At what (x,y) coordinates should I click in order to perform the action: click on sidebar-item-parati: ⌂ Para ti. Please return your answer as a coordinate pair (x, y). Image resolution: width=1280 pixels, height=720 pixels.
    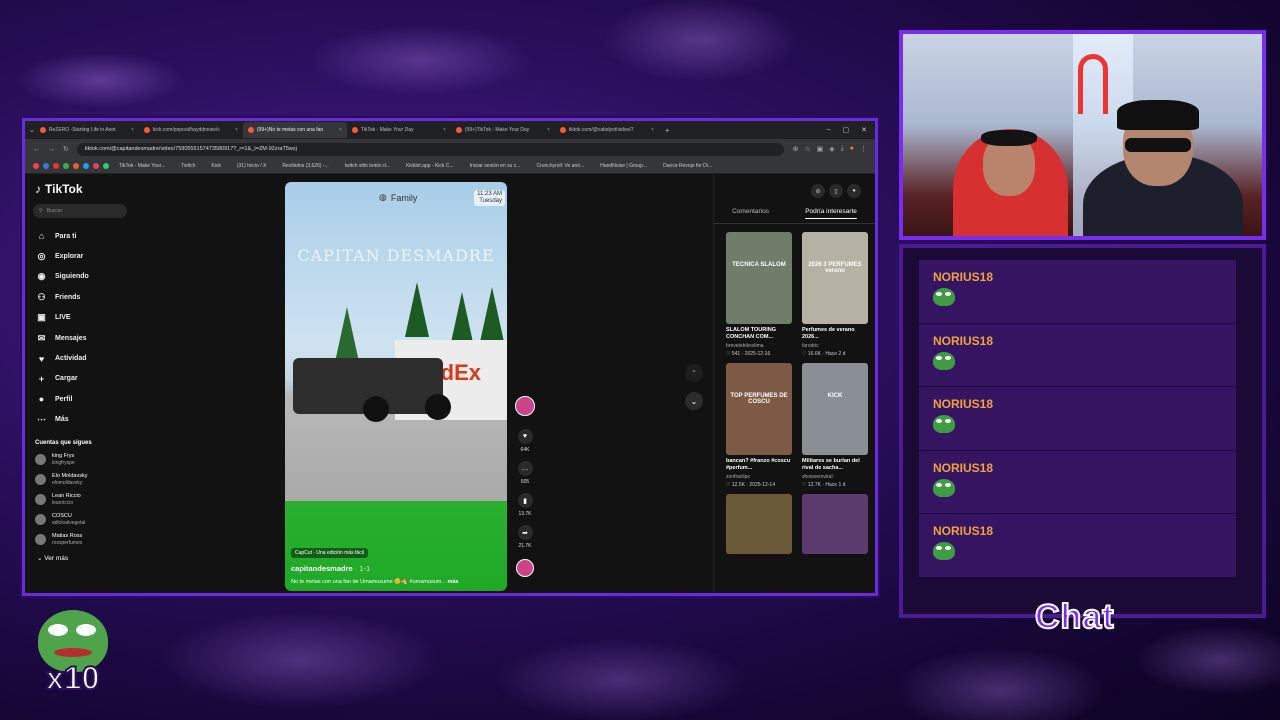
    Looking at the image, I should click on (80, 236).